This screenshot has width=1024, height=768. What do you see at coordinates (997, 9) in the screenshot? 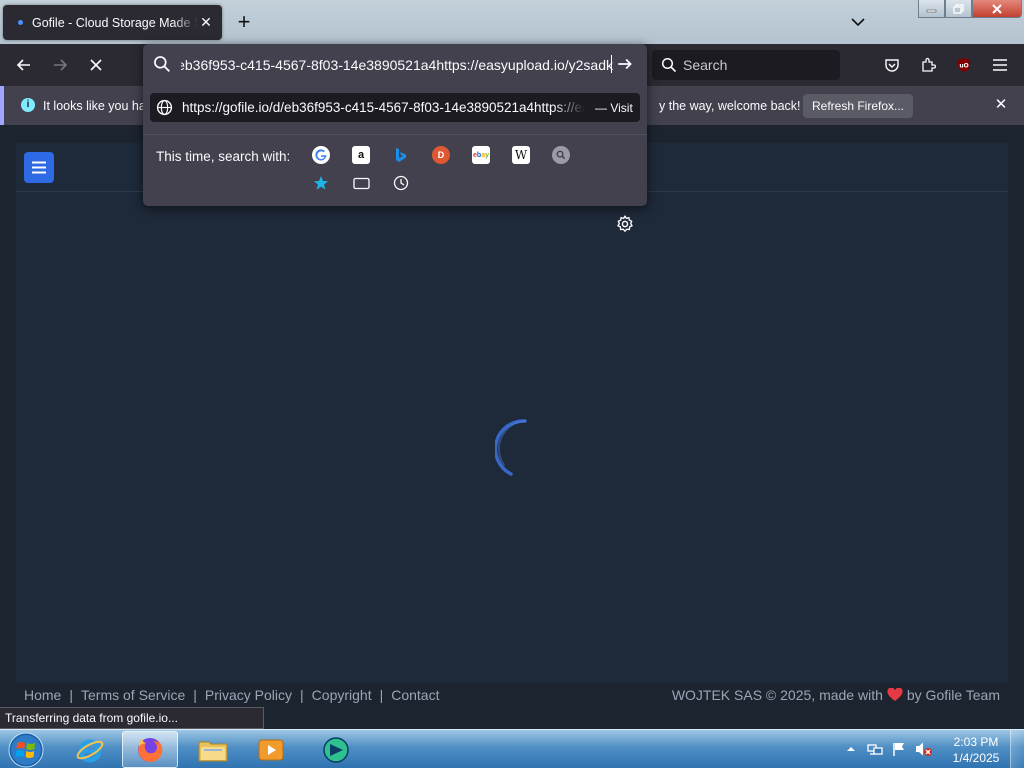
I see `close-window-button` at bounding box center [997, 9].